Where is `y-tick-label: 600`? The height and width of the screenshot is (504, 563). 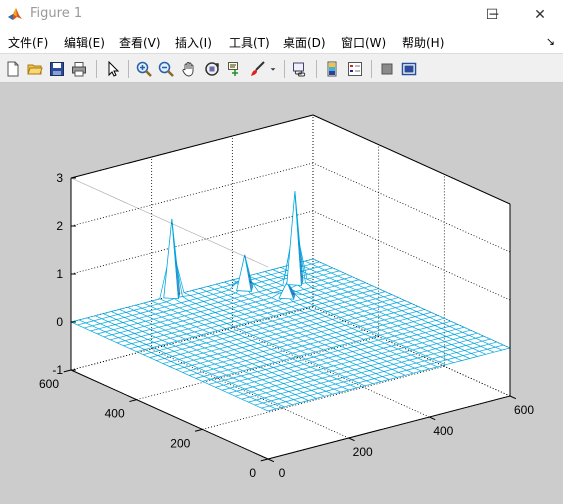
y-tick-label: 600 is located at coordinates (49, 384).